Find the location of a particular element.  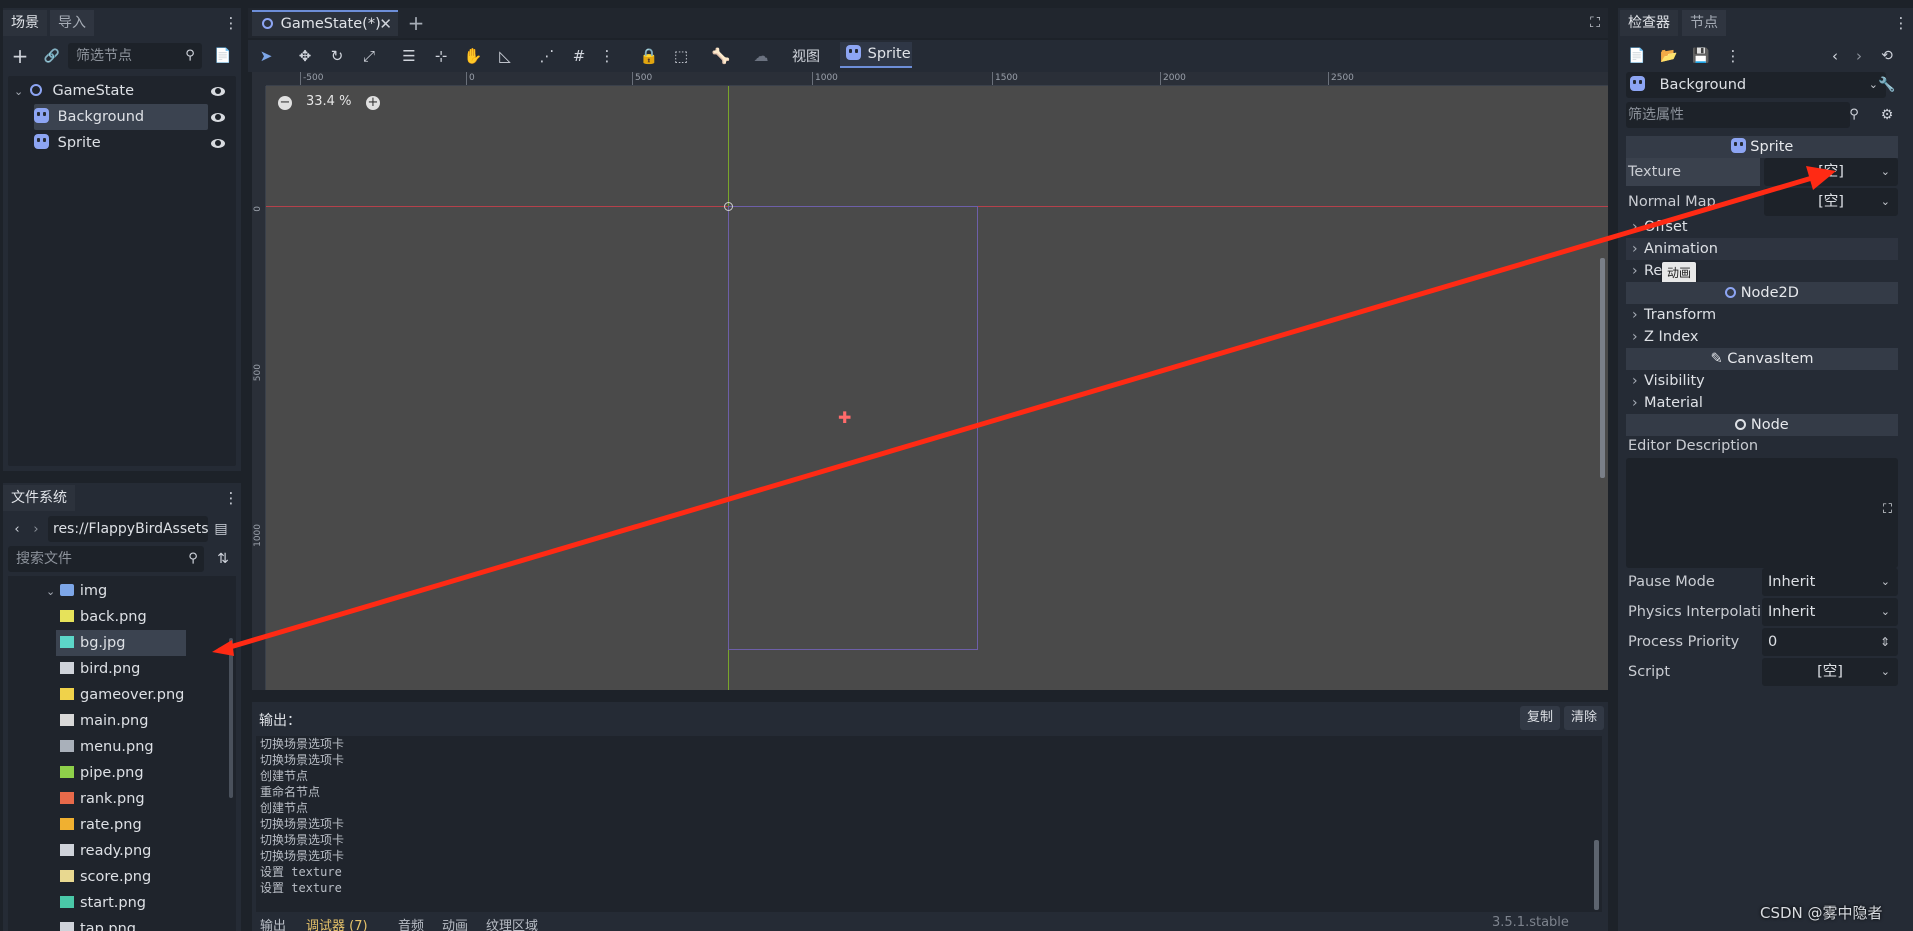

script-field: [空] ⌄ is located at coordinates (1830, 672).